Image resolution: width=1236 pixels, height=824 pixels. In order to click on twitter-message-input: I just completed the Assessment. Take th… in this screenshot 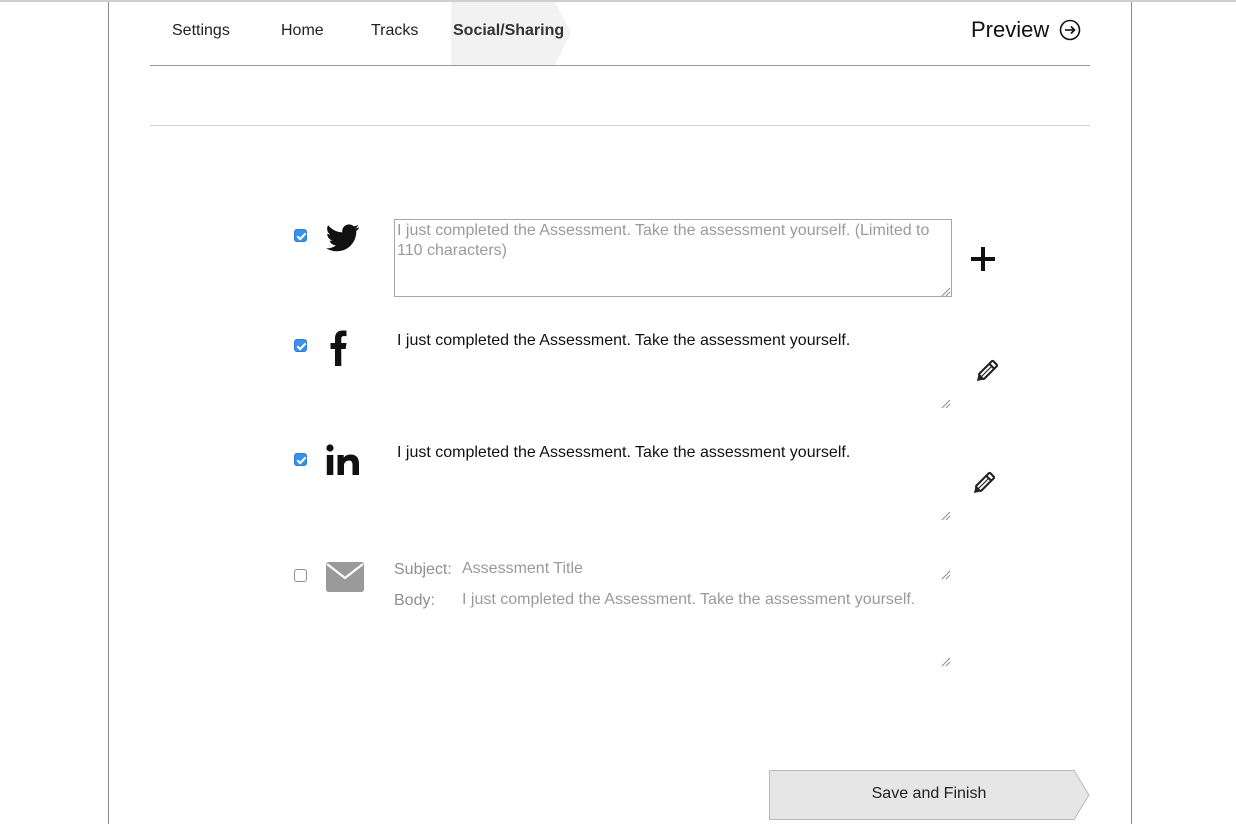, I will do `click(673, 258)`.